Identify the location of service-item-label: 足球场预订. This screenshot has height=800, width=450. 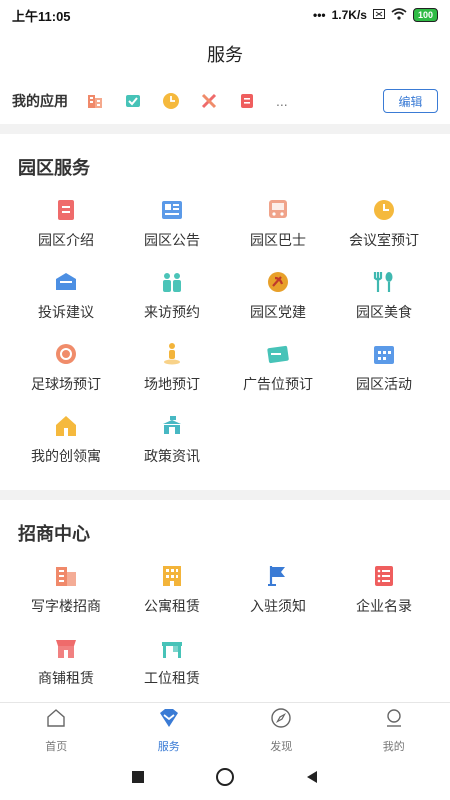
(66, 384).